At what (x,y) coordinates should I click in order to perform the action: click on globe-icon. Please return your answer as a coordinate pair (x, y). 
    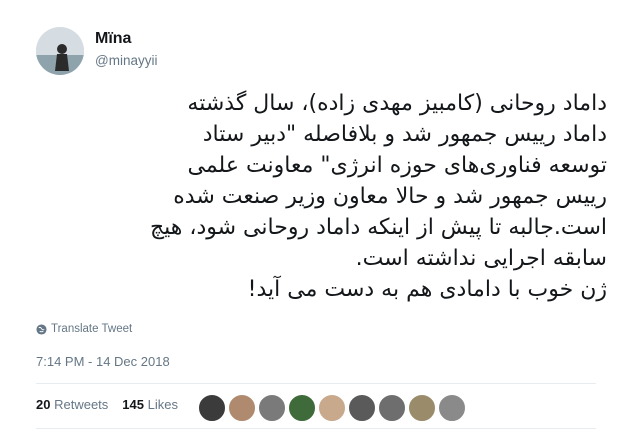
    Looking at the image, I should click on (41, 329).